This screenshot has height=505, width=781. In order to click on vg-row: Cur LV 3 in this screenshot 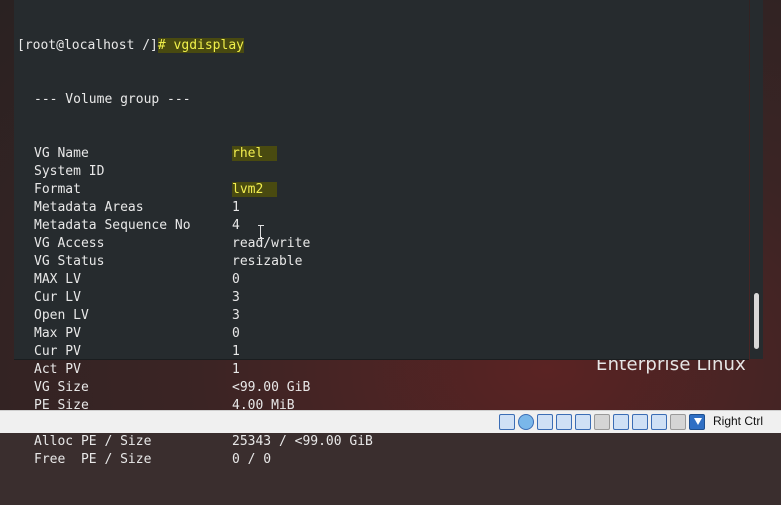, I will do `click(376, 298)`.